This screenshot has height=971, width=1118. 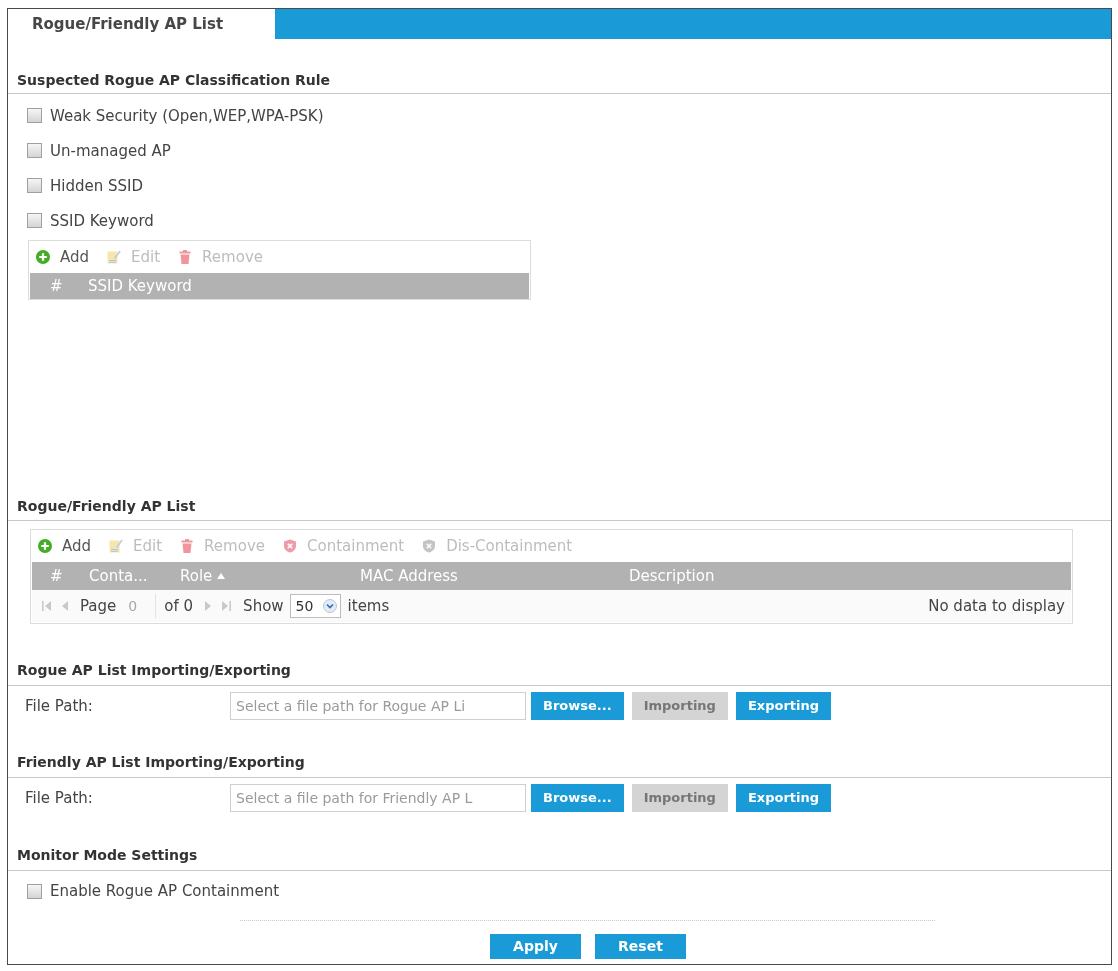 What do you see at coordinates (140, 286) in the screenshot?
I see `column-header: SSID Keyword` at bounding box center [140, 286].